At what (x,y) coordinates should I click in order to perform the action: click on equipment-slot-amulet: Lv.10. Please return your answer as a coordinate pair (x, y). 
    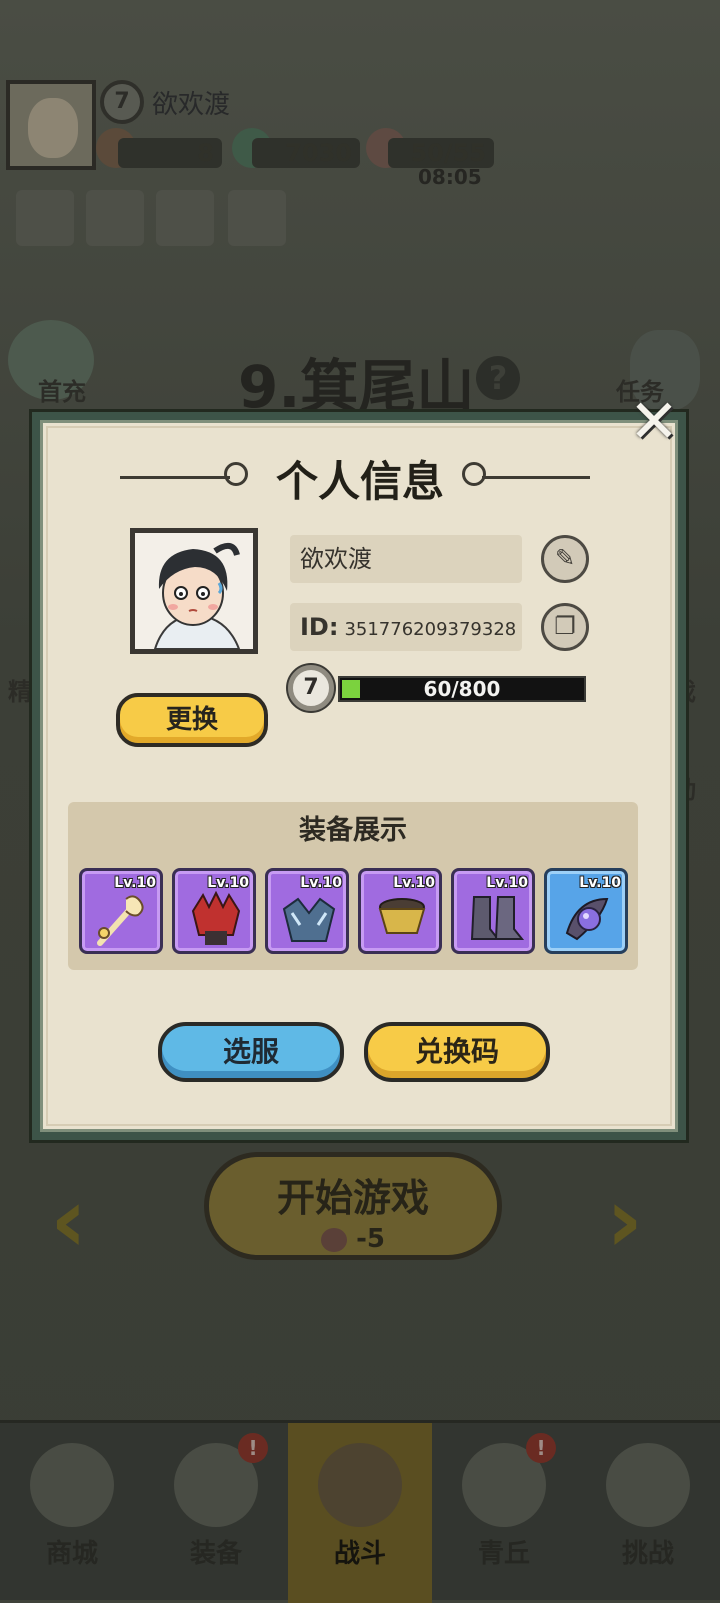
    Looking at the image, I should click on (586, 911).